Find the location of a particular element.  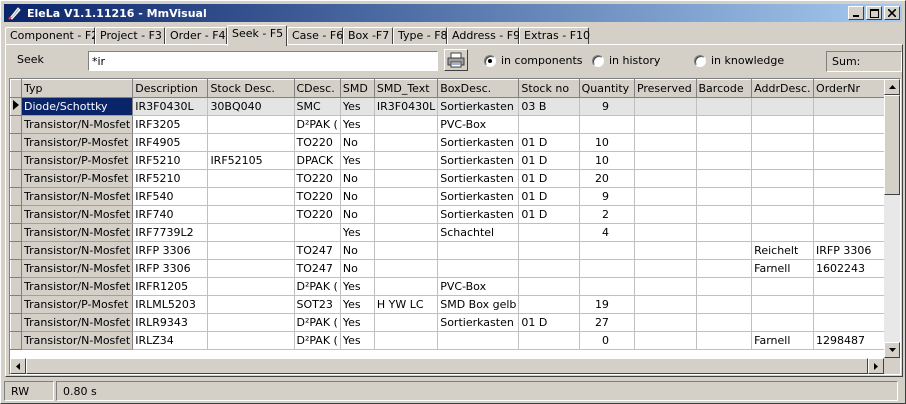

table-cell: SMC is located at coordinates (317, 106).